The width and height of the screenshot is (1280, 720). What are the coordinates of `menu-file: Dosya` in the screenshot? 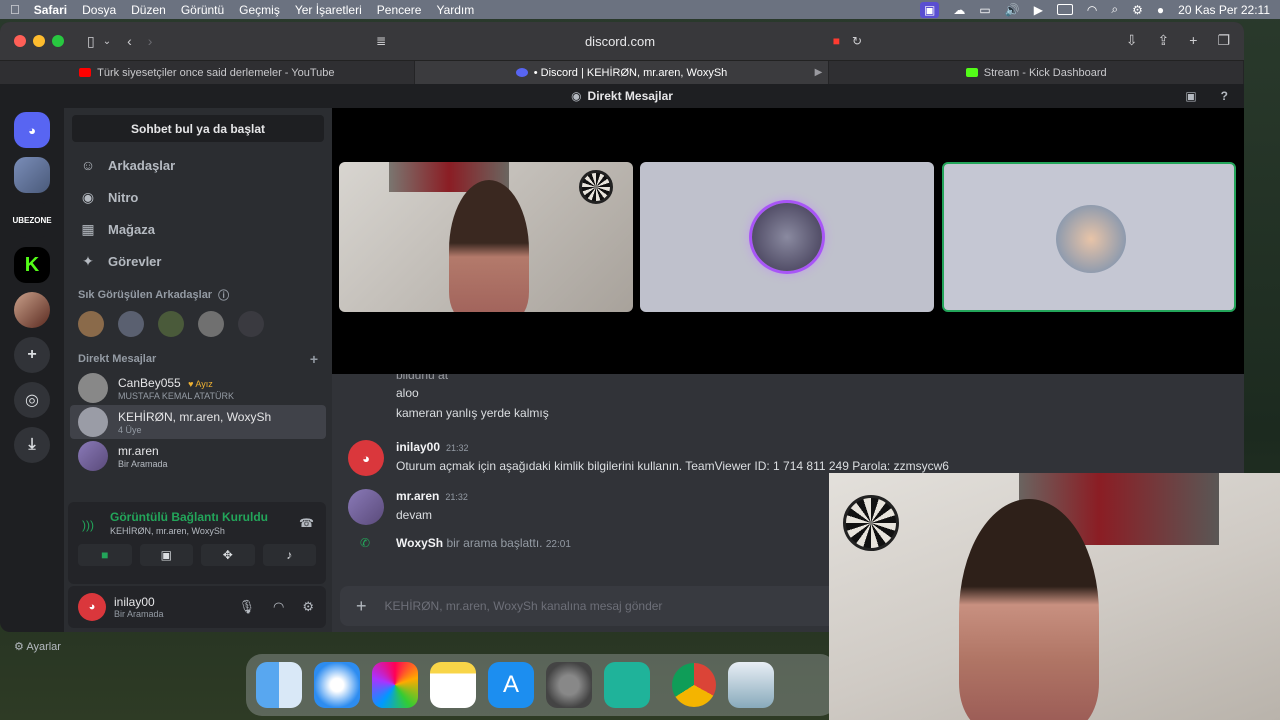 It's located at (99, 10).